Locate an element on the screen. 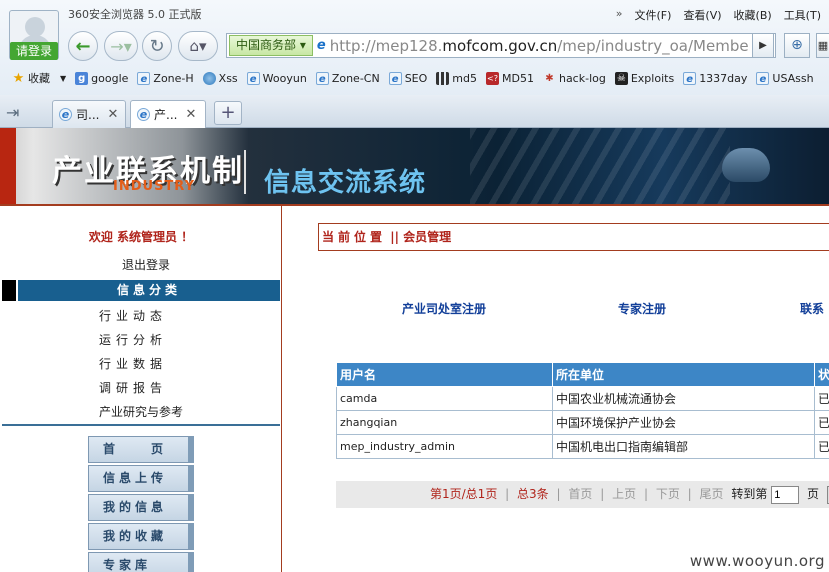 The height and width of the screenshot is (572, 829). bookmark-md51: <? MD51 is located at coordinates (510, 78).